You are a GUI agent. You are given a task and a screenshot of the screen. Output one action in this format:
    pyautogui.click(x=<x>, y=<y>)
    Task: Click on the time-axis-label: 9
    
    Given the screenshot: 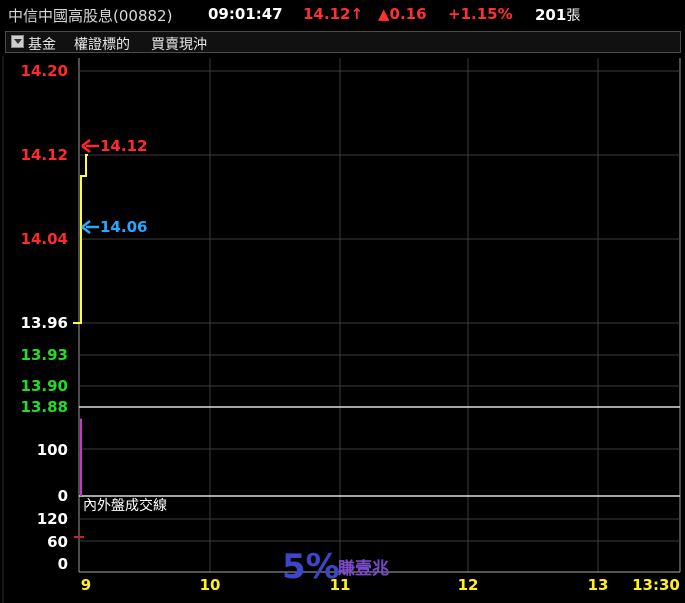 What is the action you would take?
    pyautogui.click(x=86, y=585)
    